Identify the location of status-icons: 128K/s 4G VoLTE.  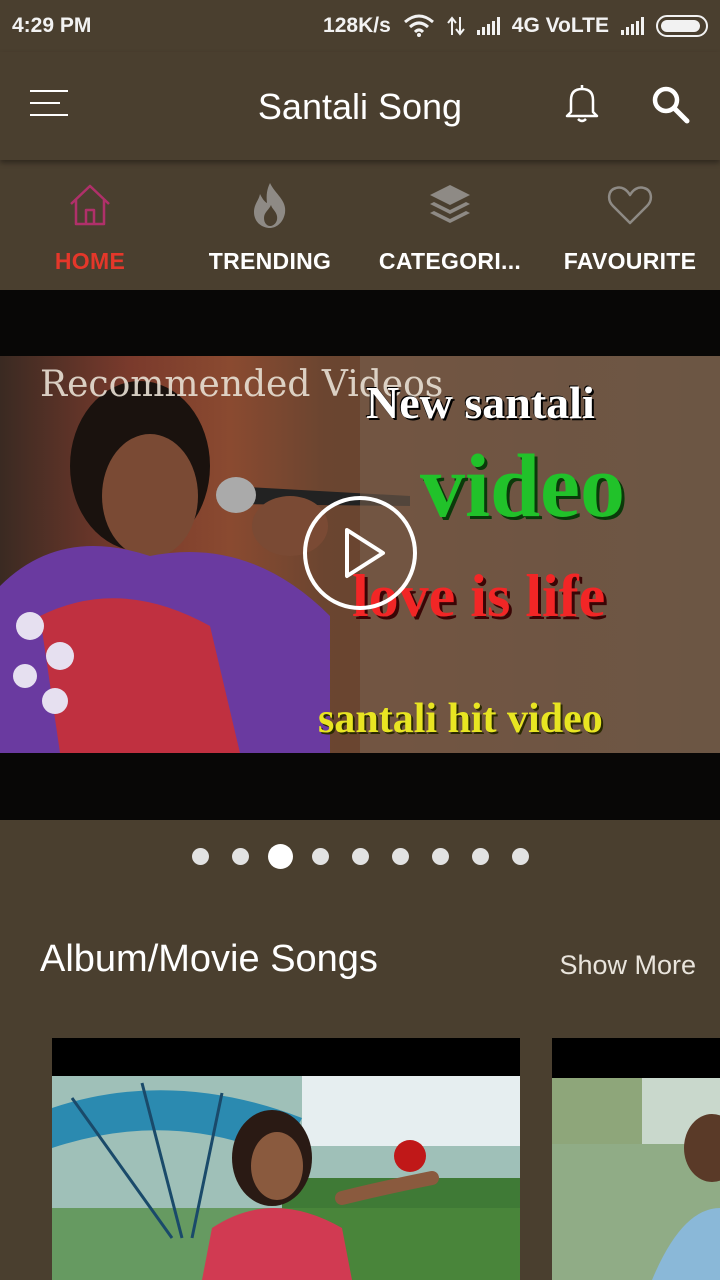
(515, 26).